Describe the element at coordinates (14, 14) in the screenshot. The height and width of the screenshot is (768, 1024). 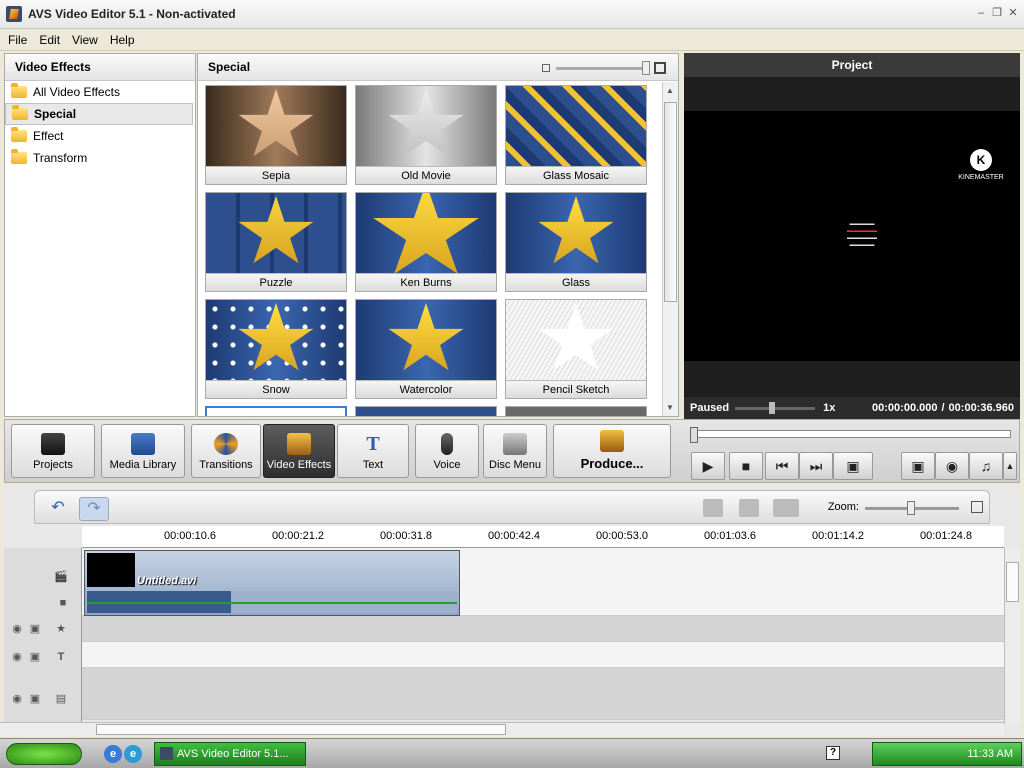
I see `app-icon` at that location.